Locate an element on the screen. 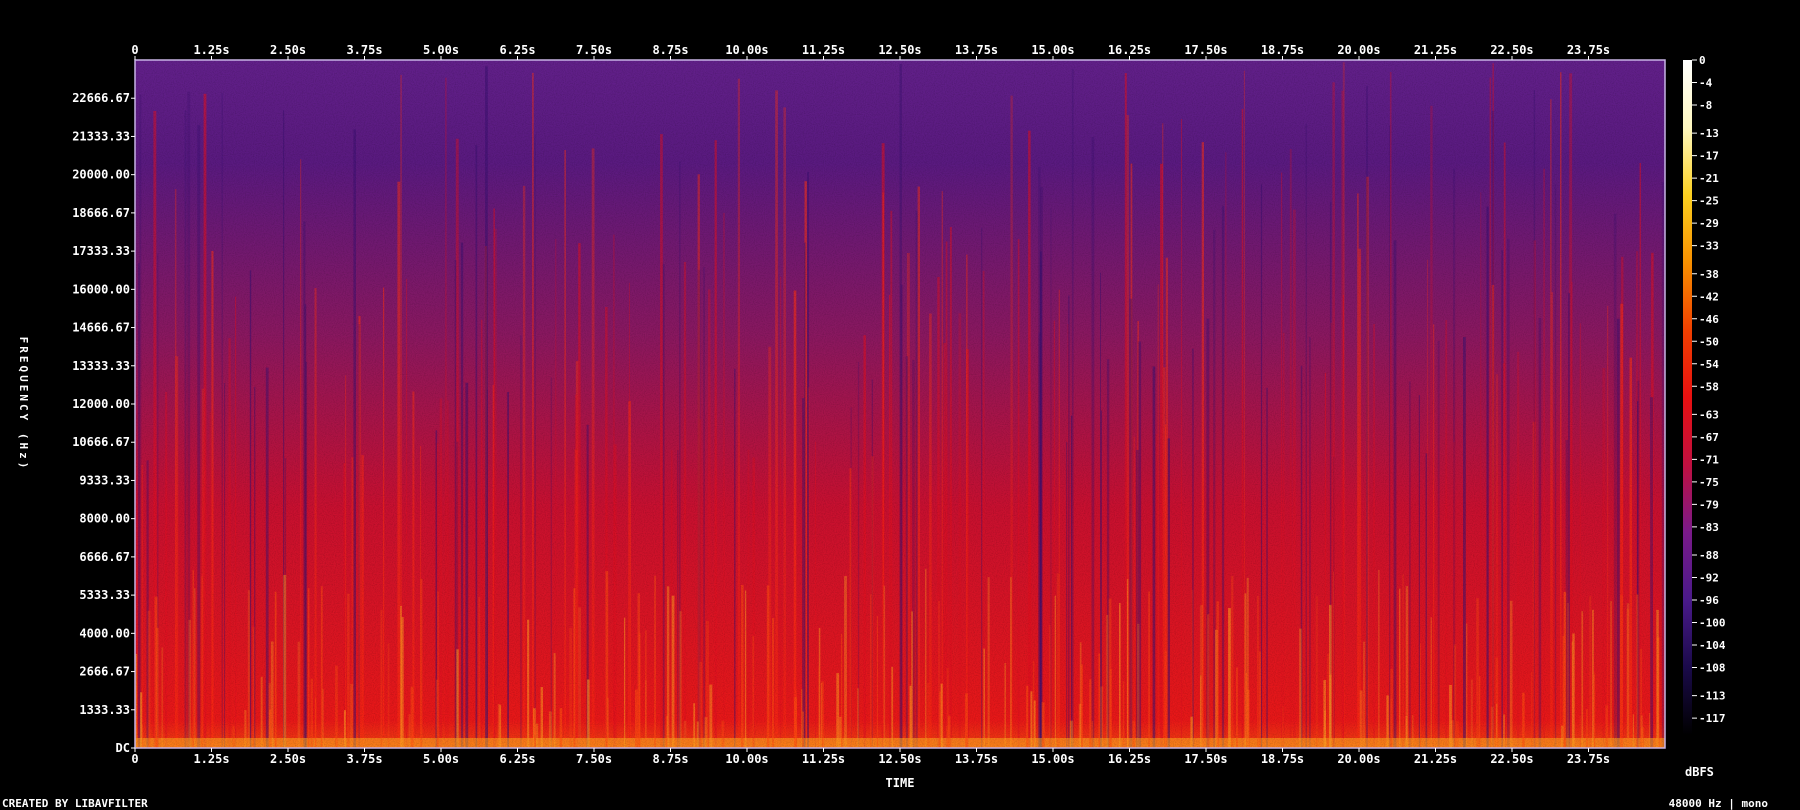  colorbar-tick-label: -33 is located at coordinates (1709, 246).